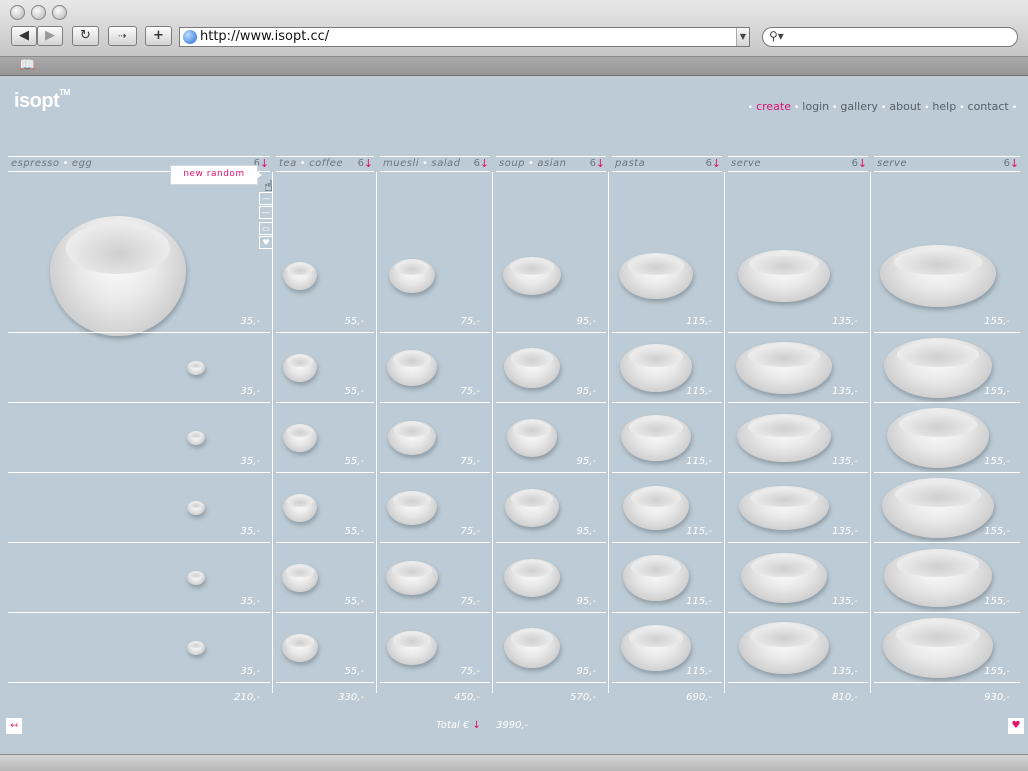 The height and width of the screenshot is (771, 1028). What do you see at coordinates (533, 163) in the screenshot?
I see `column-name: soup • asian` at bounding box center [533, 163].